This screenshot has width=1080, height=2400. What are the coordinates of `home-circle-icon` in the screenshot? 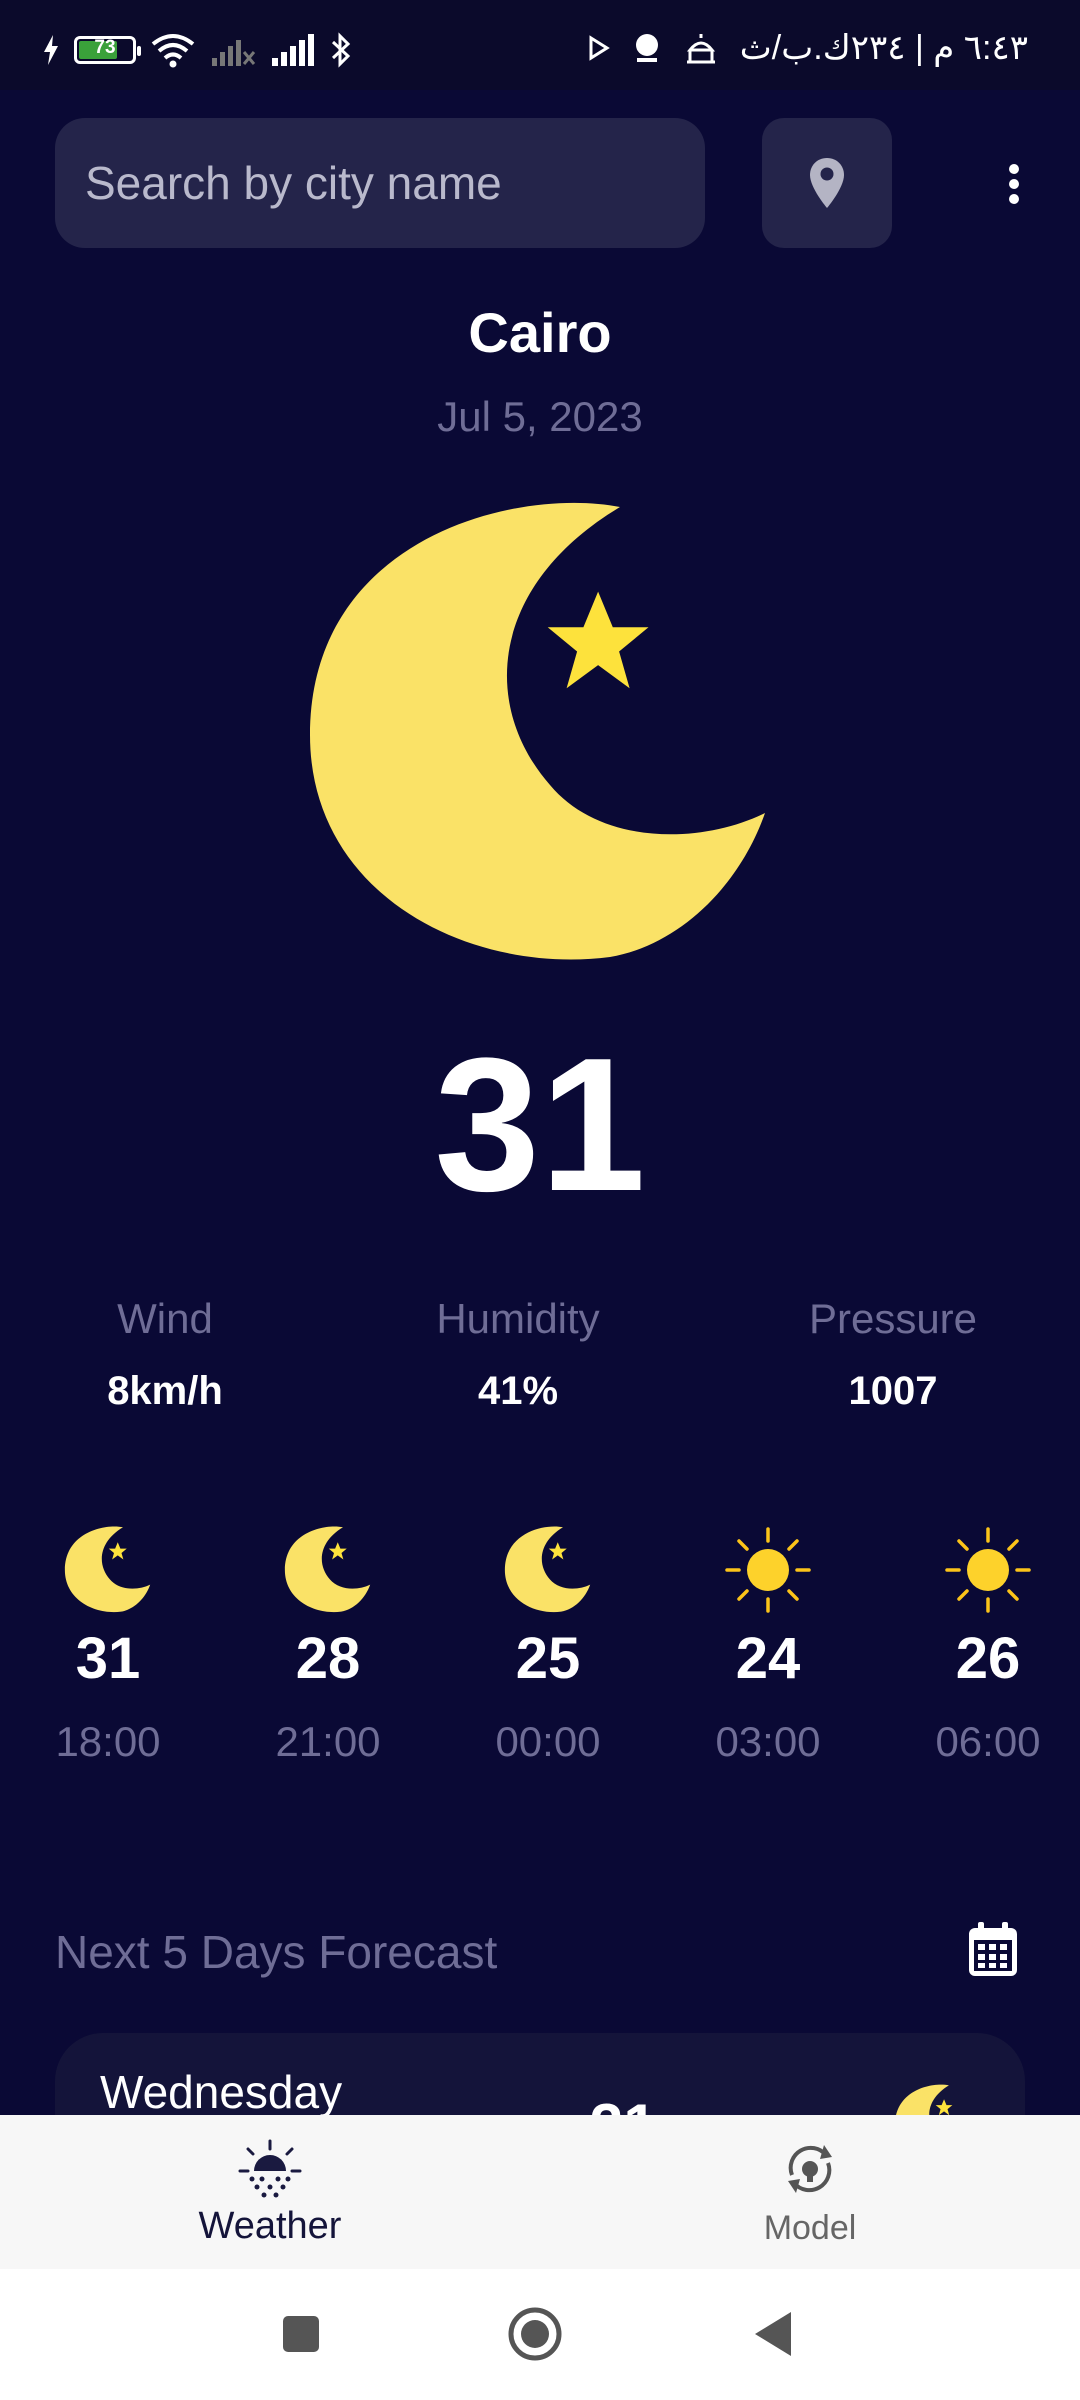 It's located at (535, 2334).